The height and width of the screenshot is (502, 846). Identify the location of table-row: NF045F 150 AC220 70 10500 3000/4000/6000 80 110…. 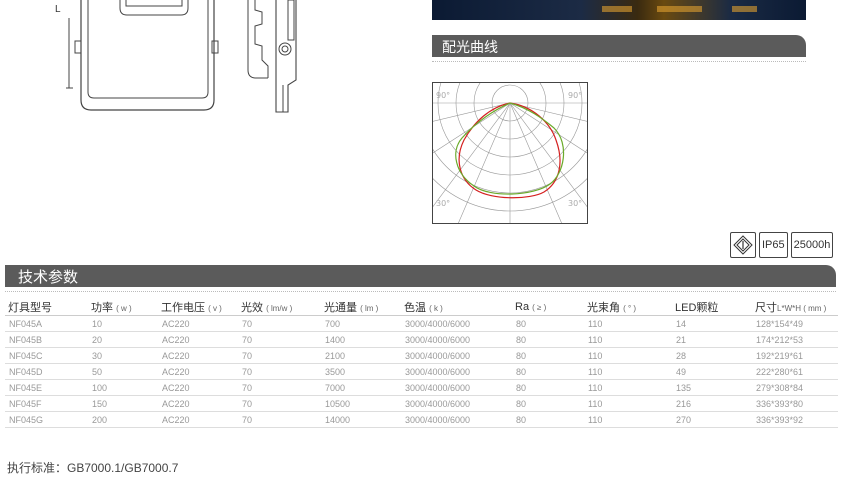
(421, 403).